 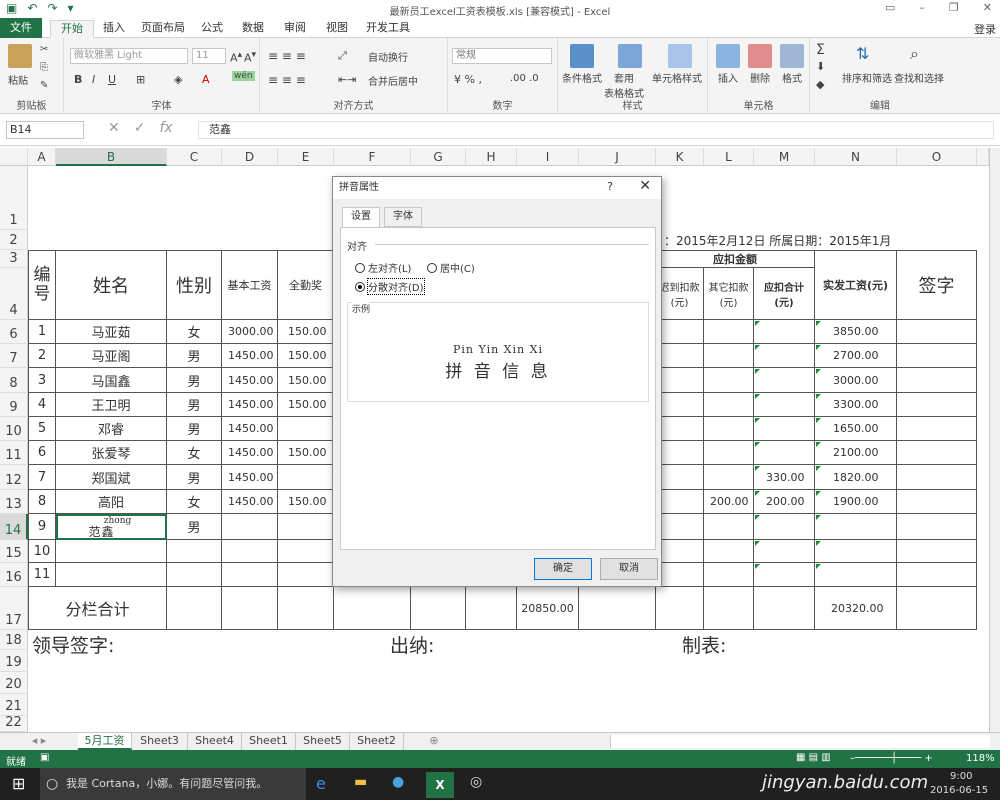 What do you see at coordinates (582, 77) in the screenshot?
I see `conditional-format-button: 条件格式` at bounding box center [582, 77].